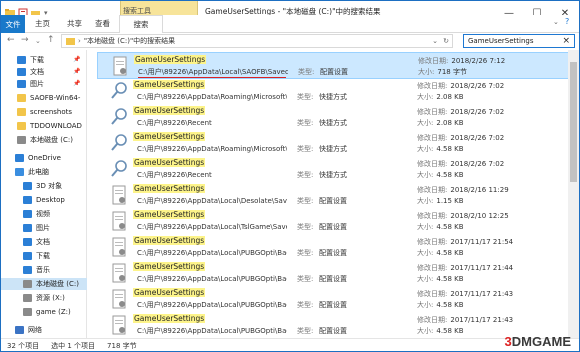  I want to click on date-line: 修改日期: 2018/2/26 7:12, so click(461, 61).